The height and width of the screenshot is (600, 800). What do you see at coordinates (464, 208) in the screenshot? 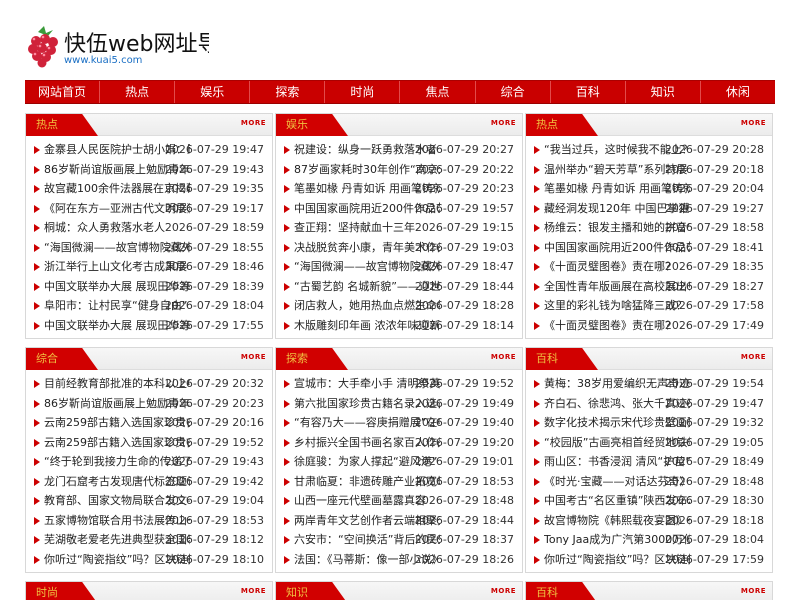
I see `news-date: 2026-07-29 19:57` at bounding box center [464, 208].